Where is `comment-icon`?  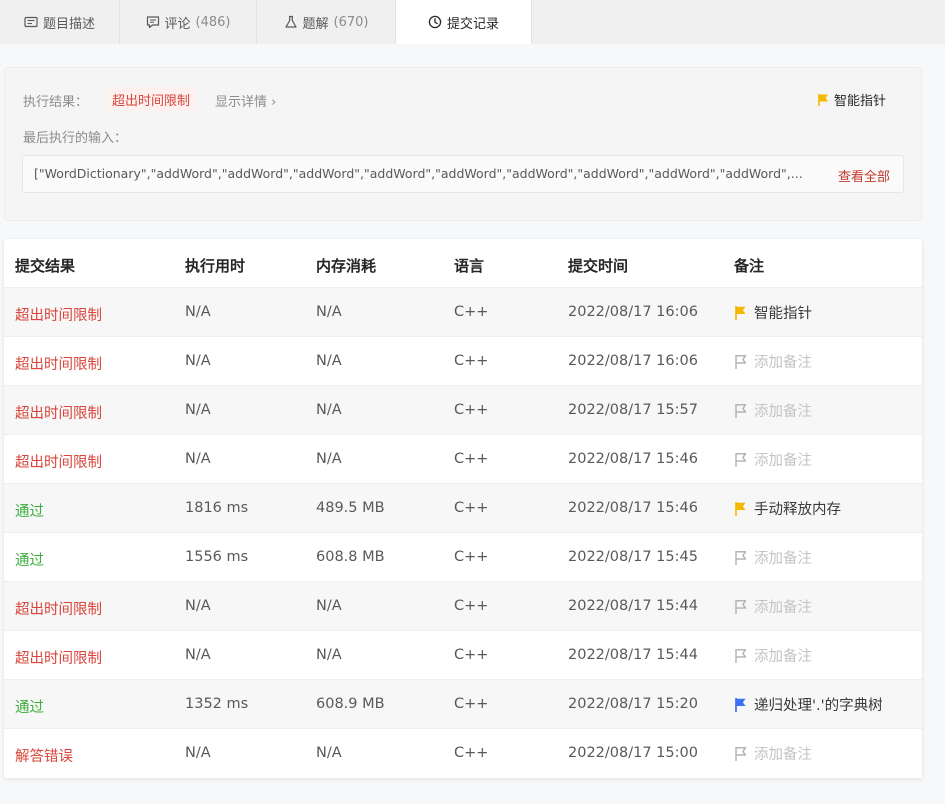 comment-icon is located at coordinates (152, 22).